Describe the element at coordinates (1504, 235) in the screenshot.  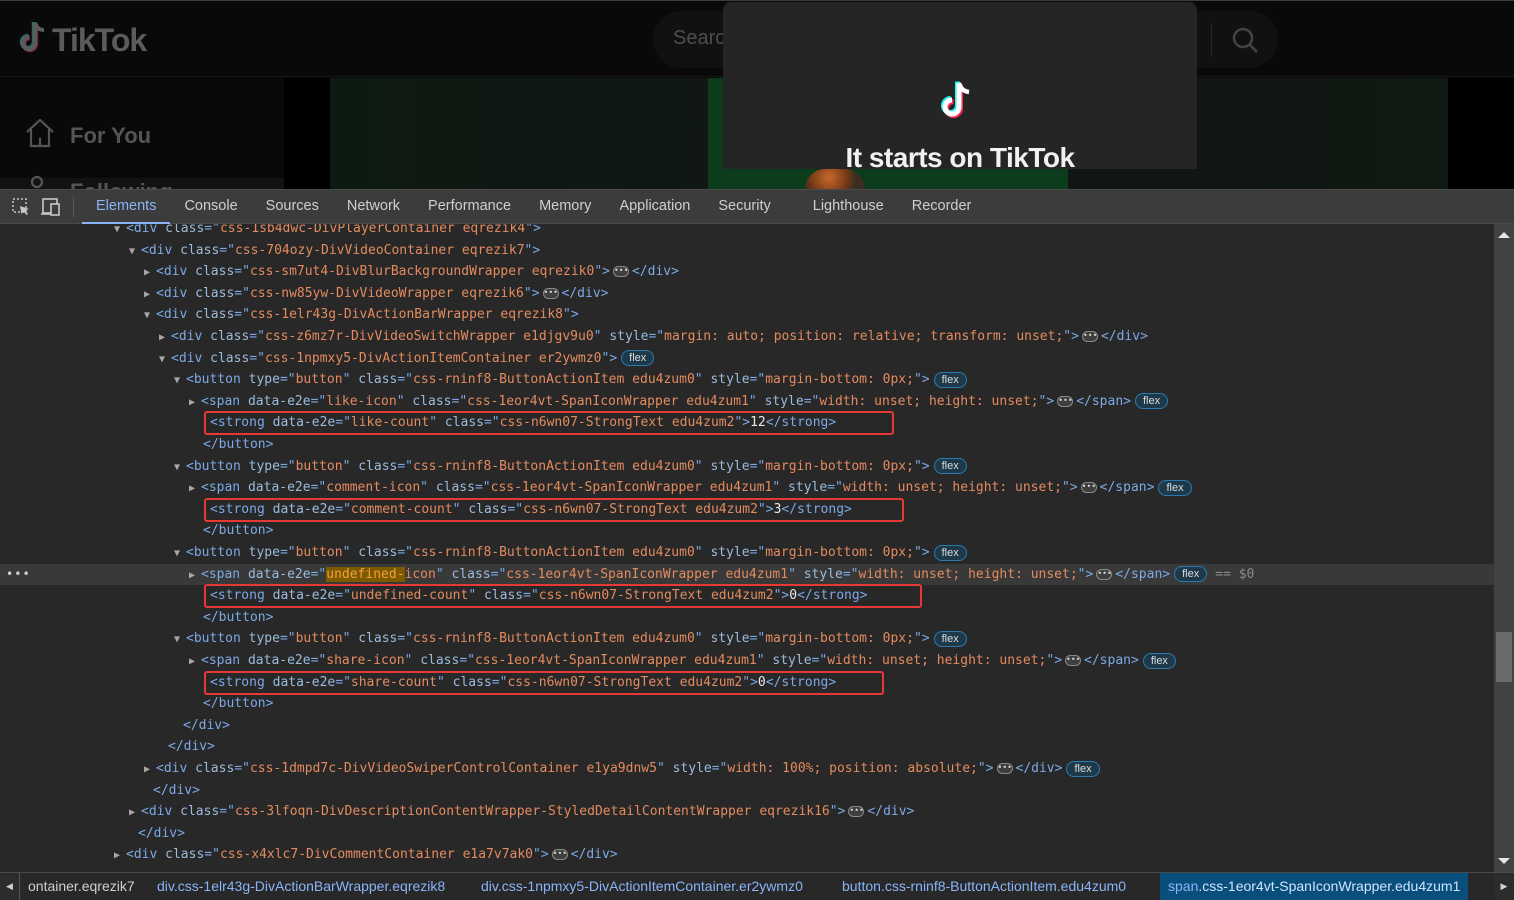
I see `scroll-up-arrow-icon` at that location.